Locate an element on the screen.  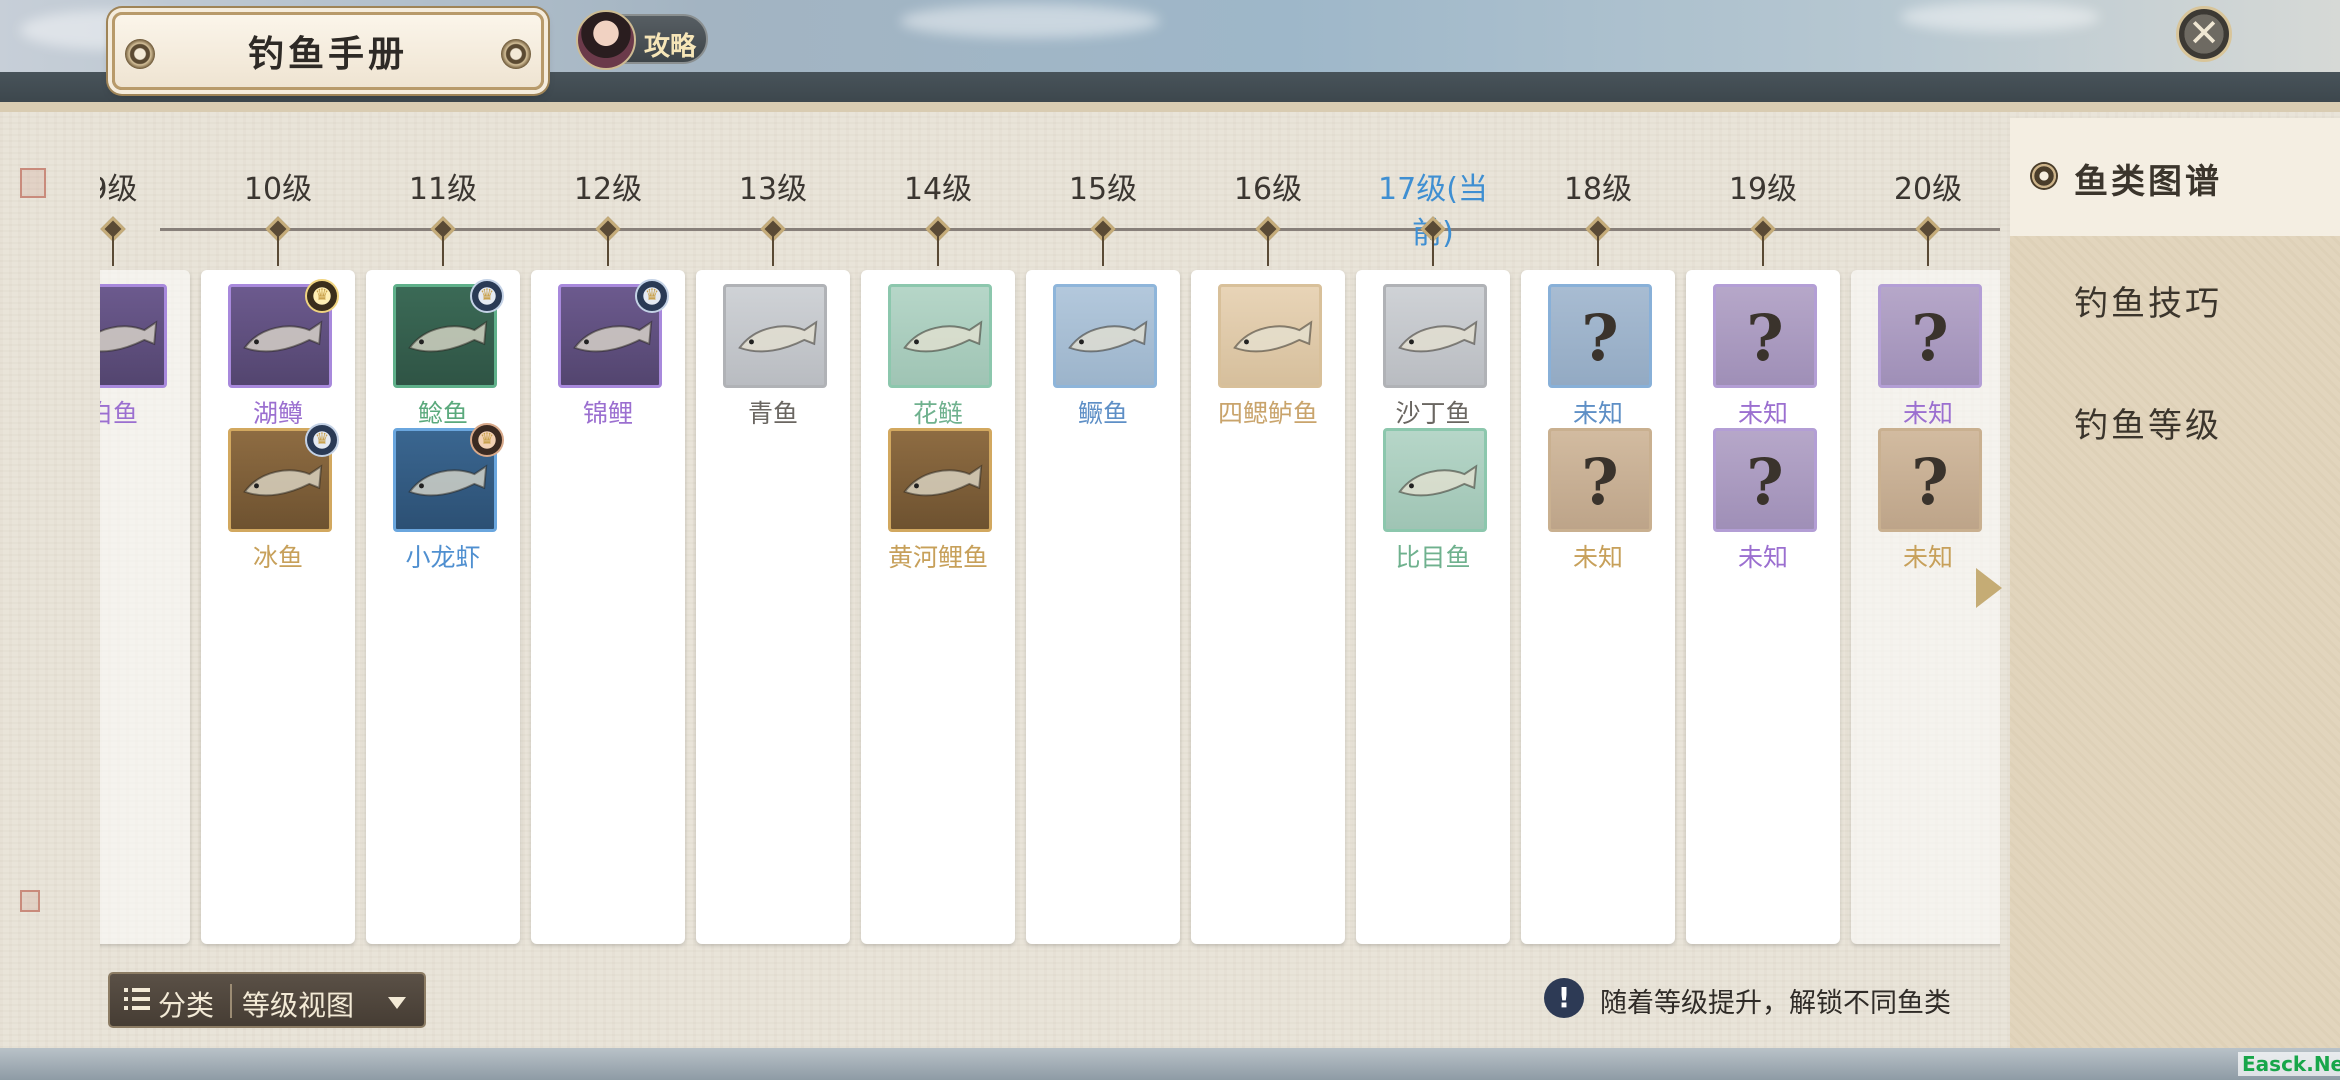
right-sidebar: 鱼类图谱 钓鱼技巧 钓鱼等级 is located at coordinates (2175, 583).